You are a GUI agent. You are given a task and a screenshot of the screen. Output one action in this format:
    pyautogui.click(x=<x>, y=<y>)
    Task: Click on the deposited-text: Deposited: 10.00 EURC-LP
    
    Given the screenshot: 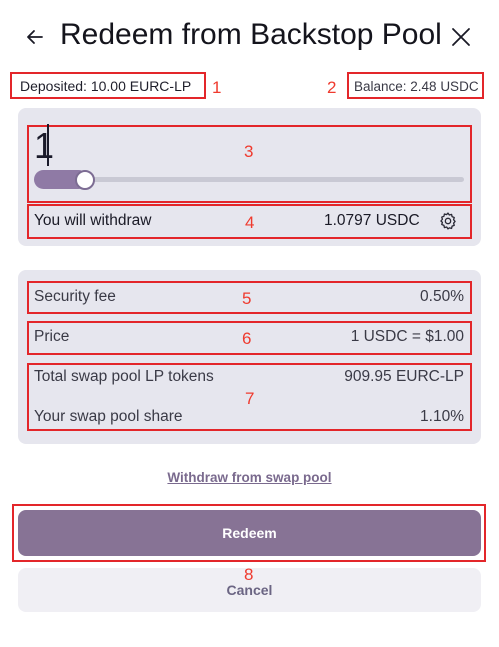 What is the action you would take?
    pyautogui.click(x=106, y=86)
    